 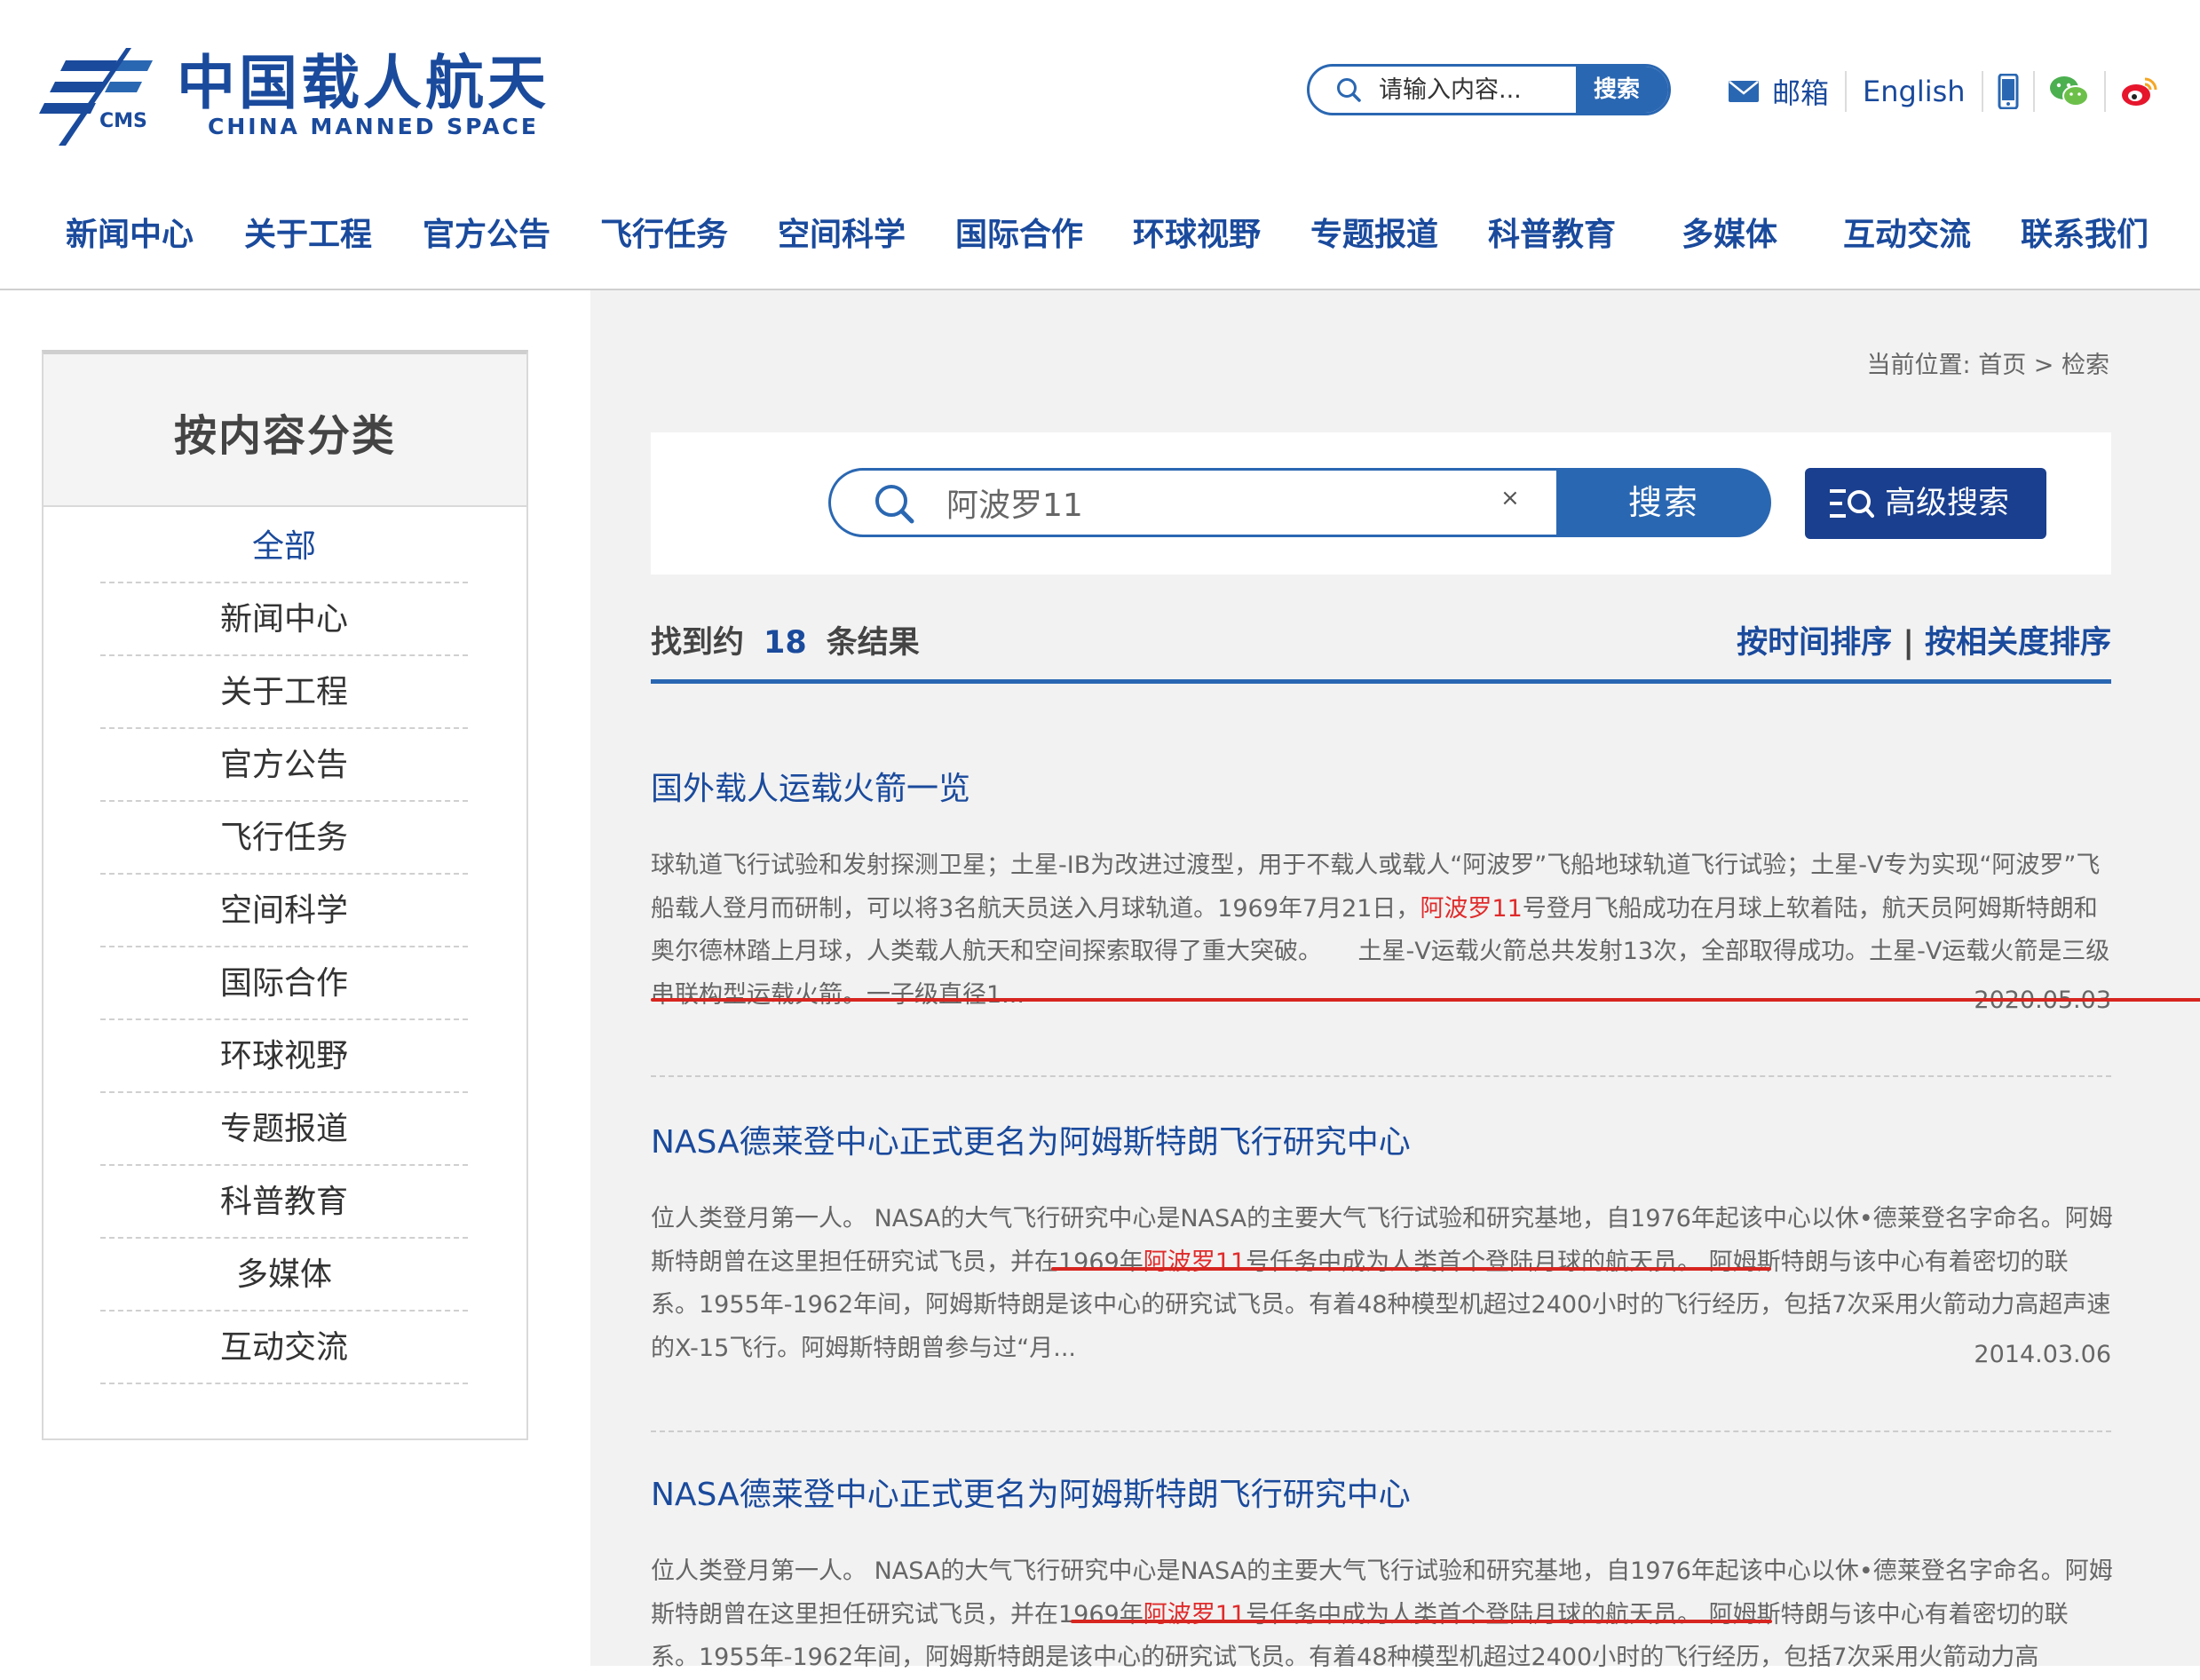 I want to click on mobile-link, so click(x=2008, y=91).